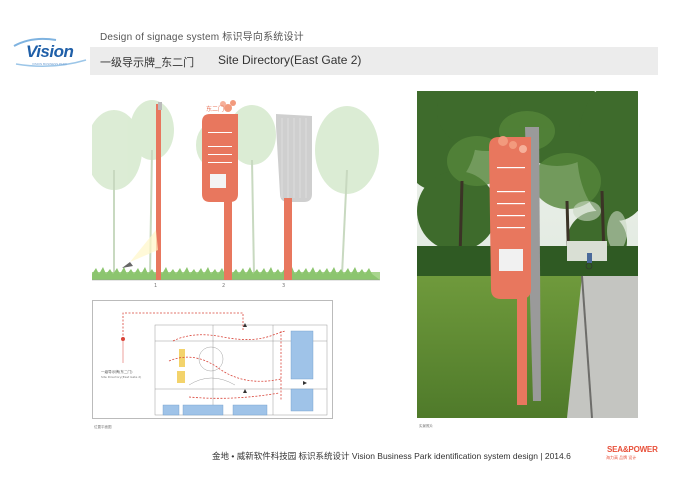 This screenshot has height=481, width=682. I want to click on map-callout: 一级导示牌(东二门), so click(117, 371).